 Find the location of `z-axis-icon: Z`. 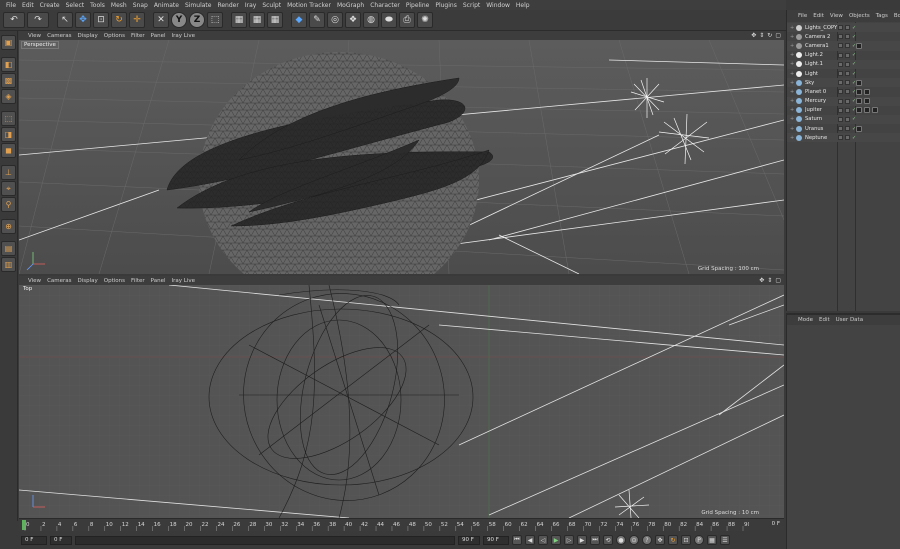

z-axis-icon: Z is located at coordinates (197, 20).